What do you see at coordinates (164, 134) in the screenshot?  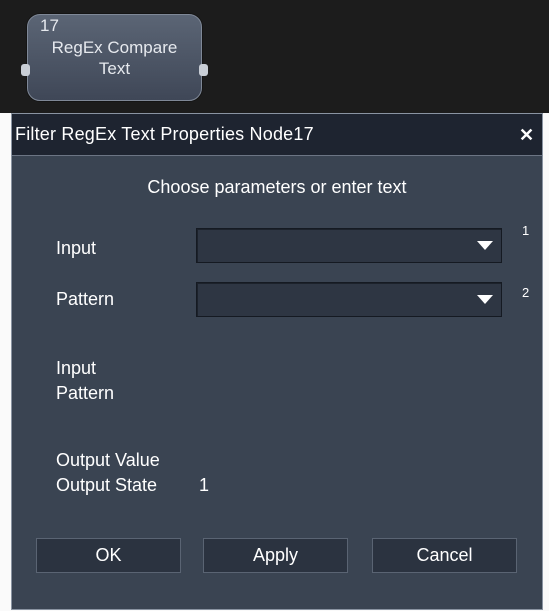 I see `dialog-title: Filter RegEx Text Properties Node17` at bounding box center [164, 134].